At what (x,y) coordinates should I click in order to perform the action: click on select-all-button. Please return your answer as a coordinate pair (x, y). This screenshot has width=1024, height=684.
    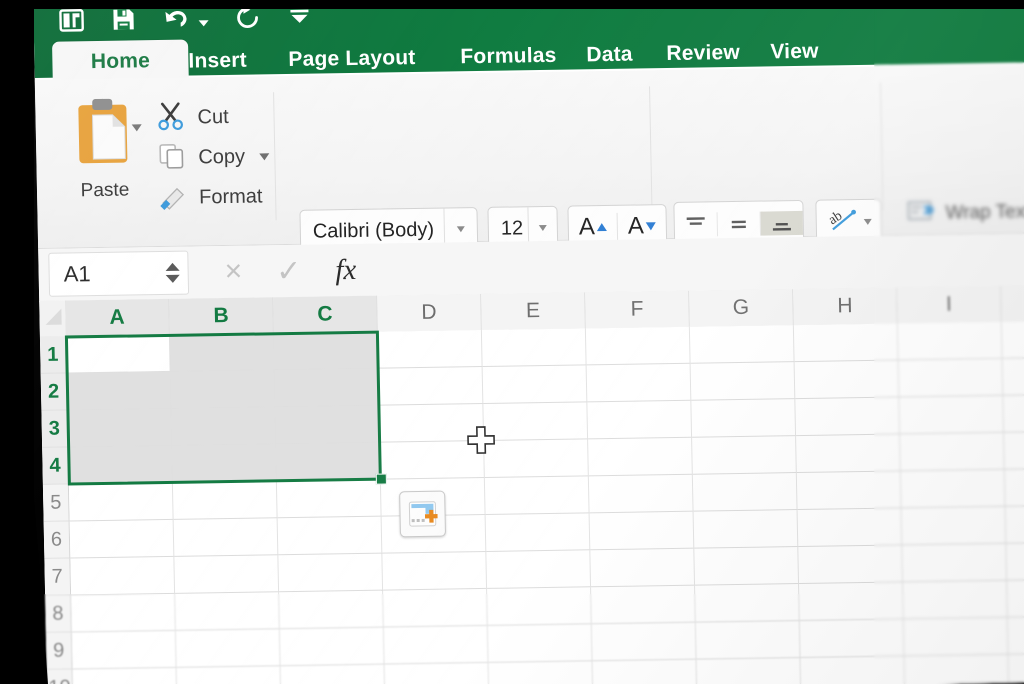
    Looking at the image, I should click on (53, 319).